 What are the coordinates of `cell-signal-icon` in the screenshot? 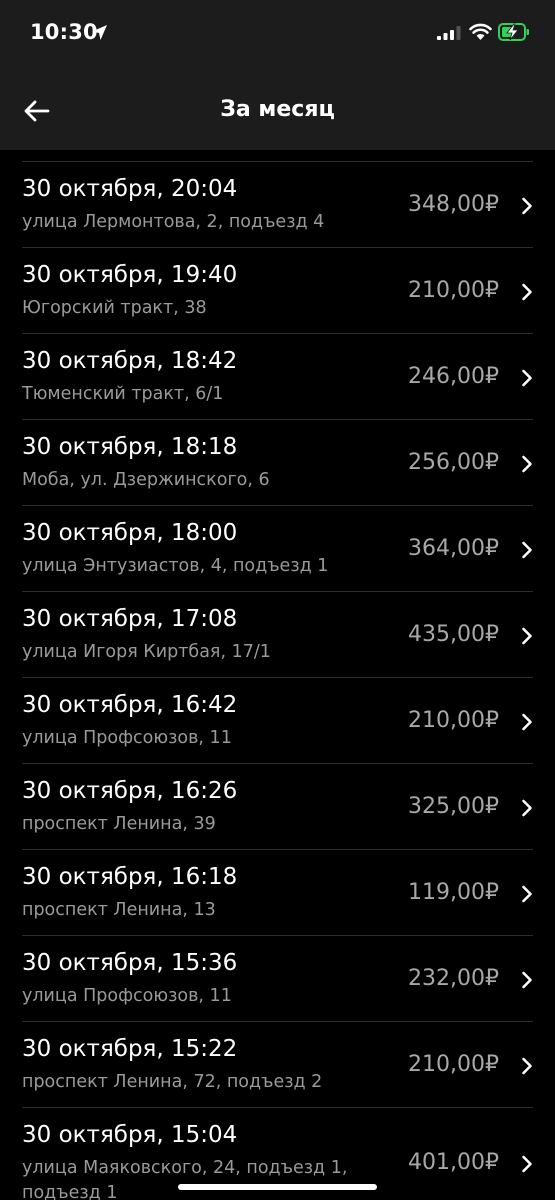 It's located at (449, 33).